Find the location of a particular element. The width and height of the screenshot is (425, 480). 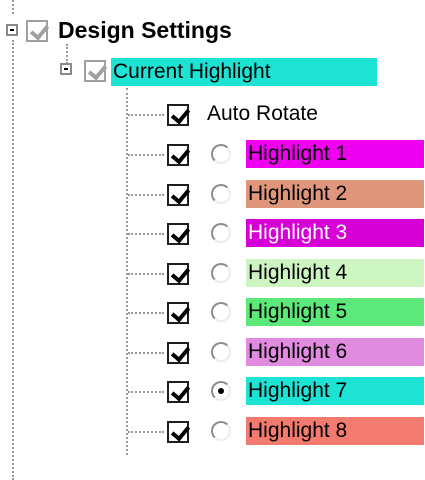

root-connector-line is located at coordinates (13, 7).